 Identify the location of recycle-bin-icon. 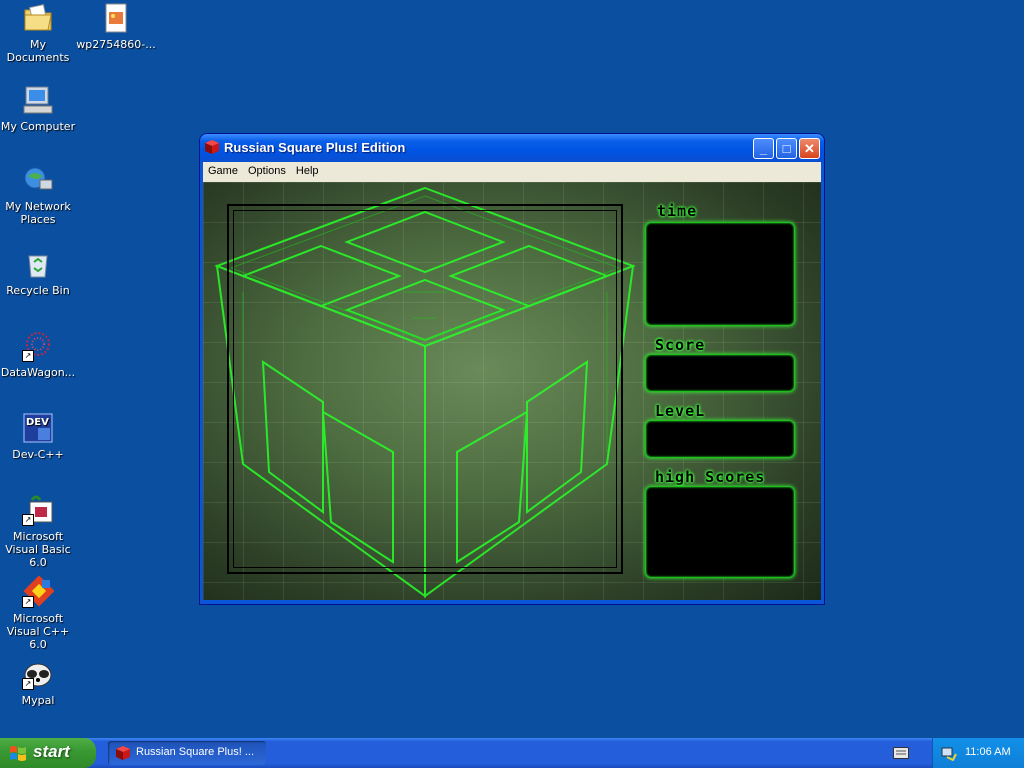
(38, 264).